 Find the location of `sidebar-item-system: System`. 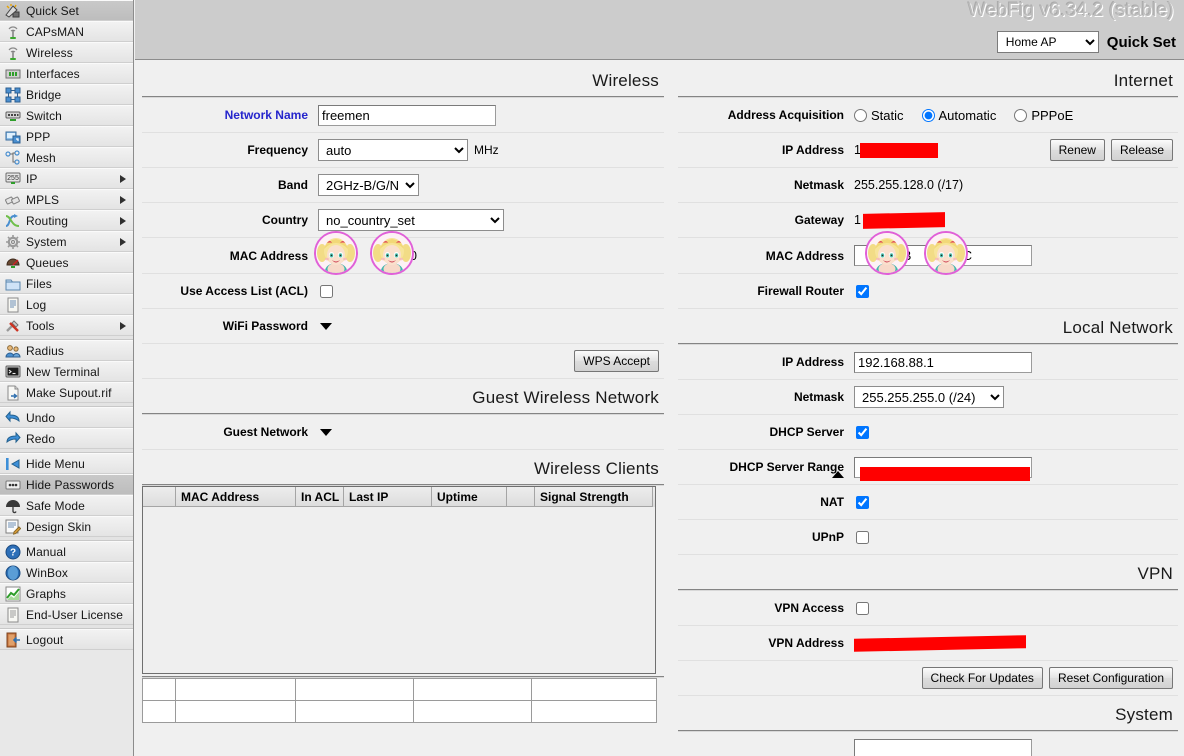

sidebar-item-system: System is located at coordinates (66, 241).